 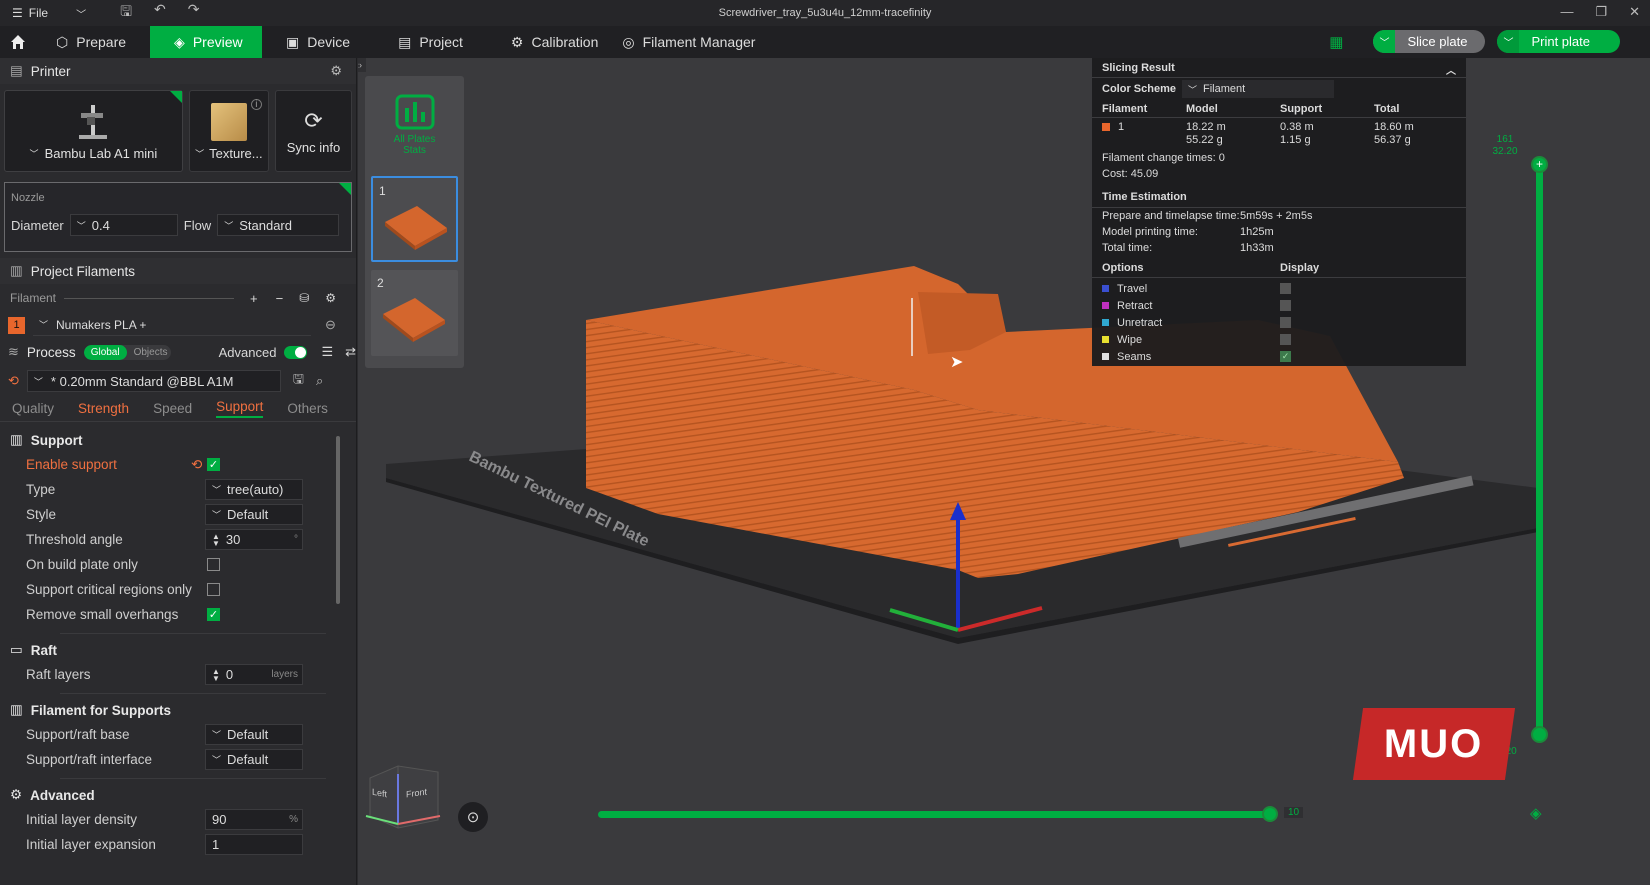 I want to click on layer-slider-track, so click(x=1539, y=448).